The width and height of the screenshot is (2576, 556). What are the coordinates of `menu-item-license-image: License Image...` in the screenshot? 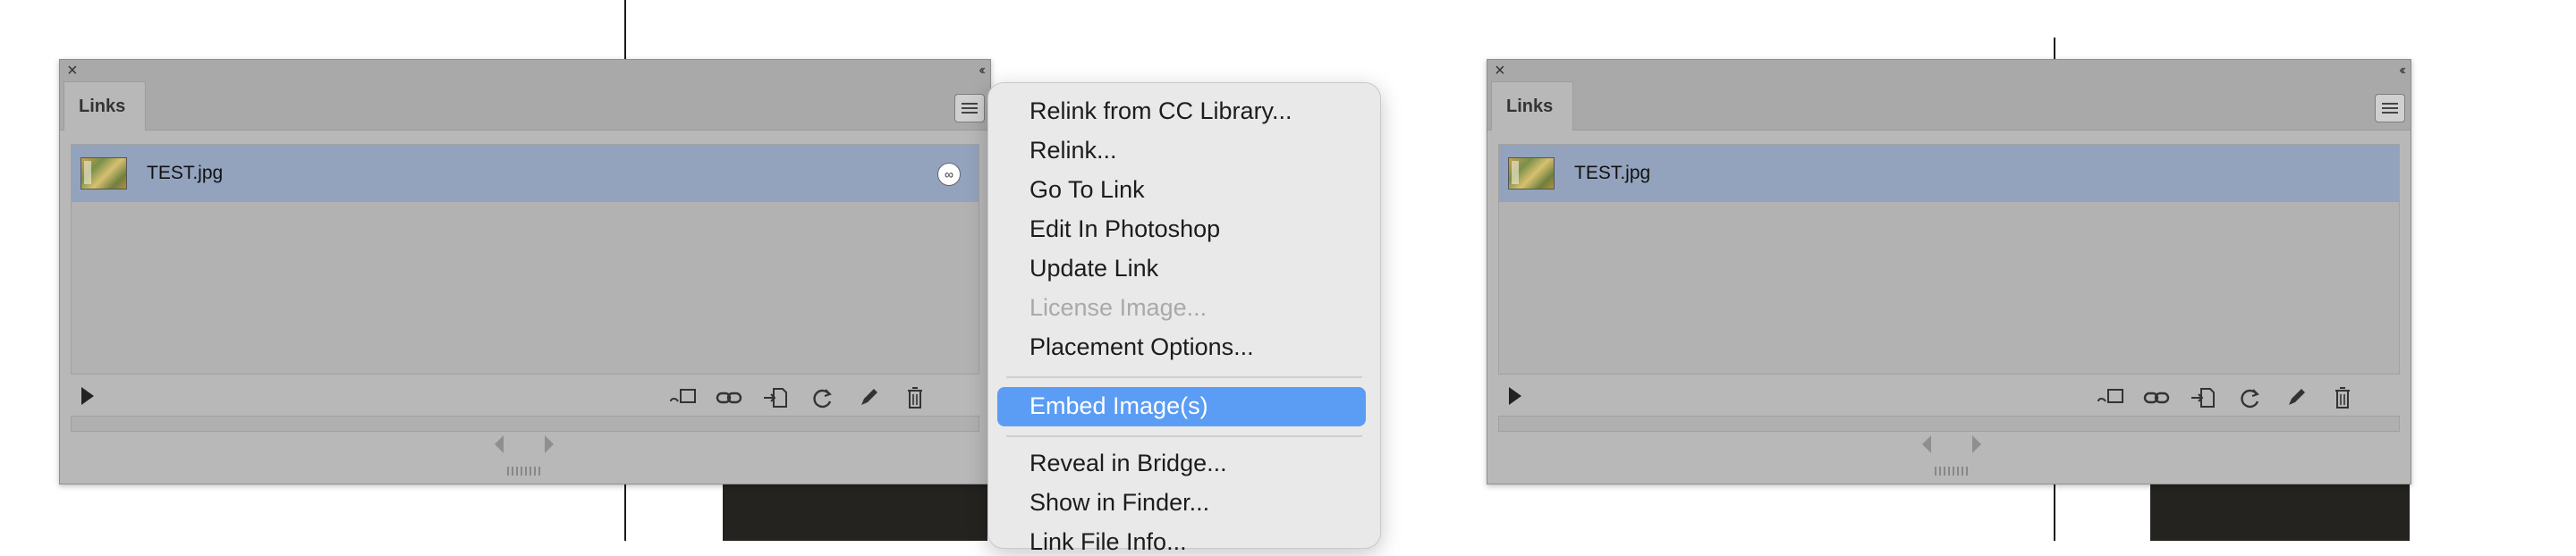 It's located at (1119, 307).